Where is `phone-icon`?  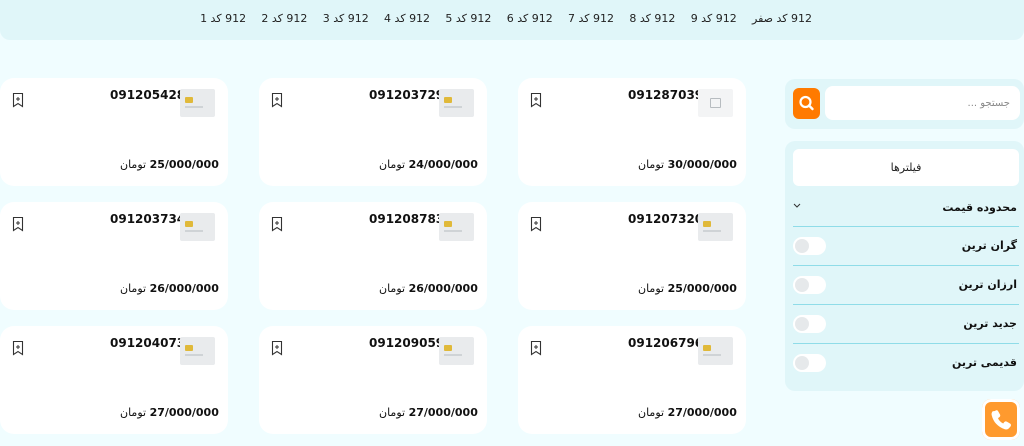 phone-icon is located at coordinates (1001, 420).